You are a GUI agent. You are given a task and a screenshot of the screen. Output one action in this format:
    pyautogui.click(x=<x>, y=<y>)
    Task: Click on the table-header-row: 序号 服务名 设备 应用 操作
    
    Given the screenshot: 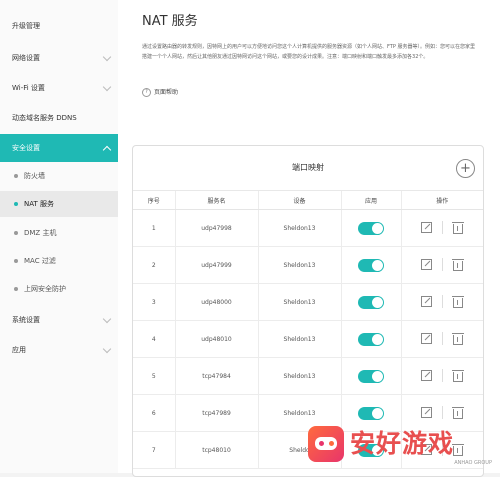 What is the action you would take?
    pyautogui.click(x=308, y=200)
    